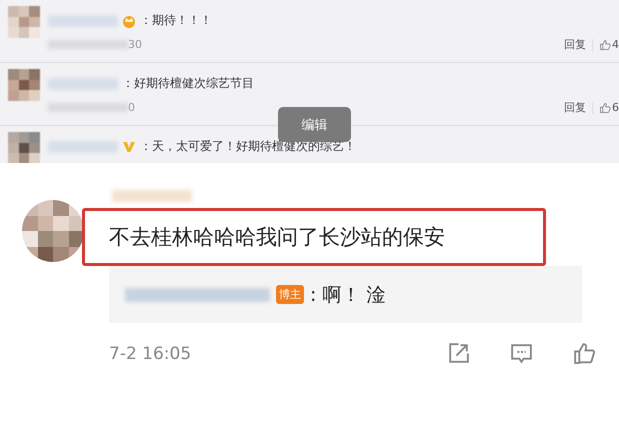  I want to click on like-button: 6, so click(609, 107).